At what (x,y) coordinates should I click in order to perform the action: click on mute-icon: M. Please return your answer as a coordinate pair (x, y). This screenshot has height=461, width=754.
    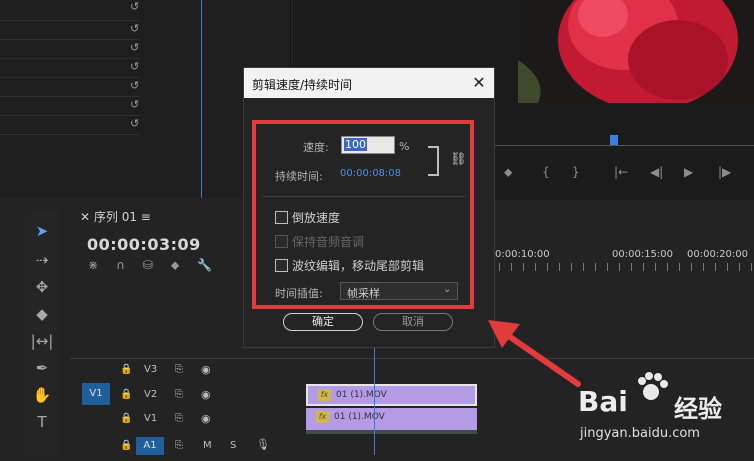
    Looking at the image, I should click on (207, 445).